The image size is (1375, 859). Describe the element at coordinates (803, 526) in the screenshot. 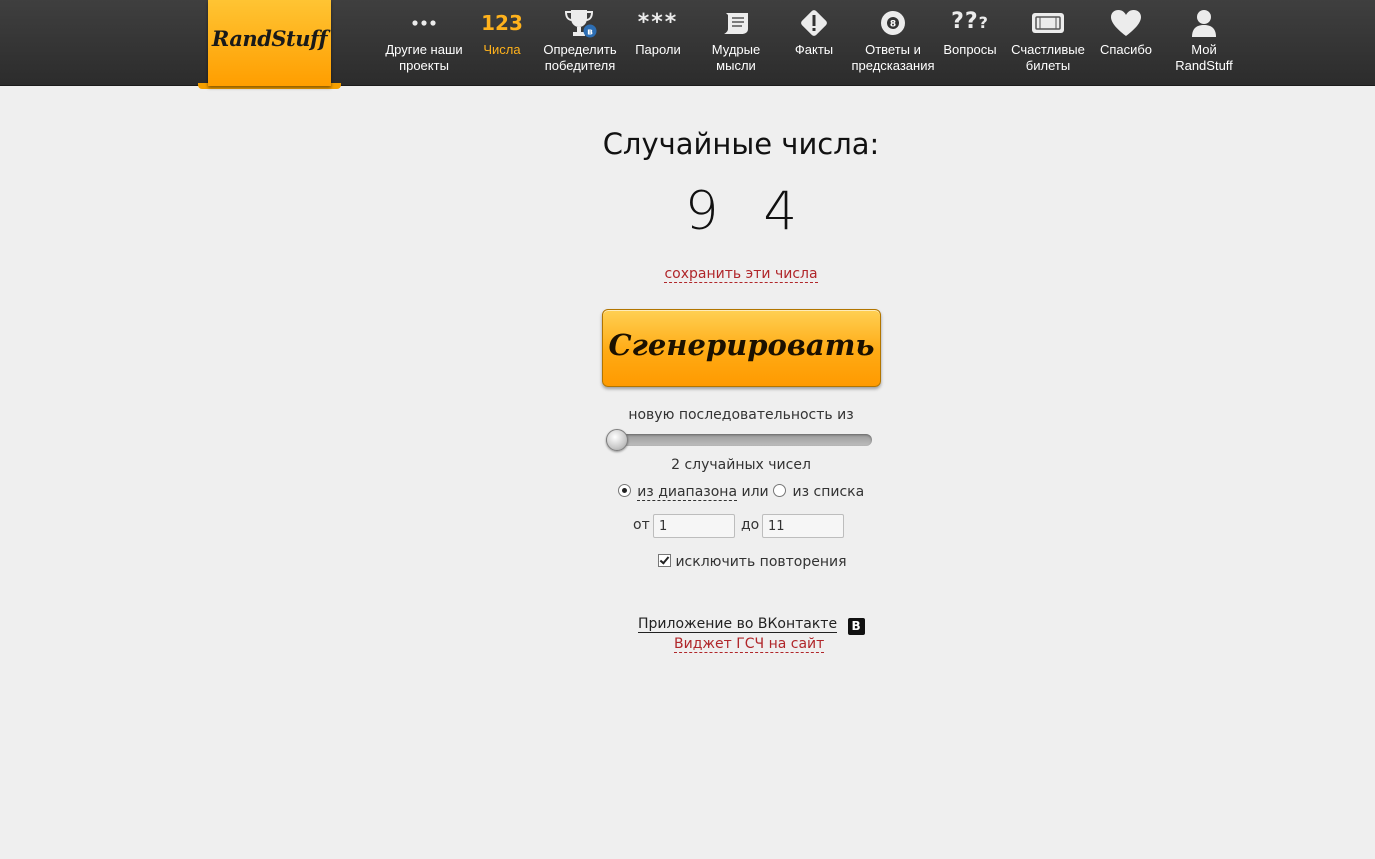

I see `to-input` at that location.